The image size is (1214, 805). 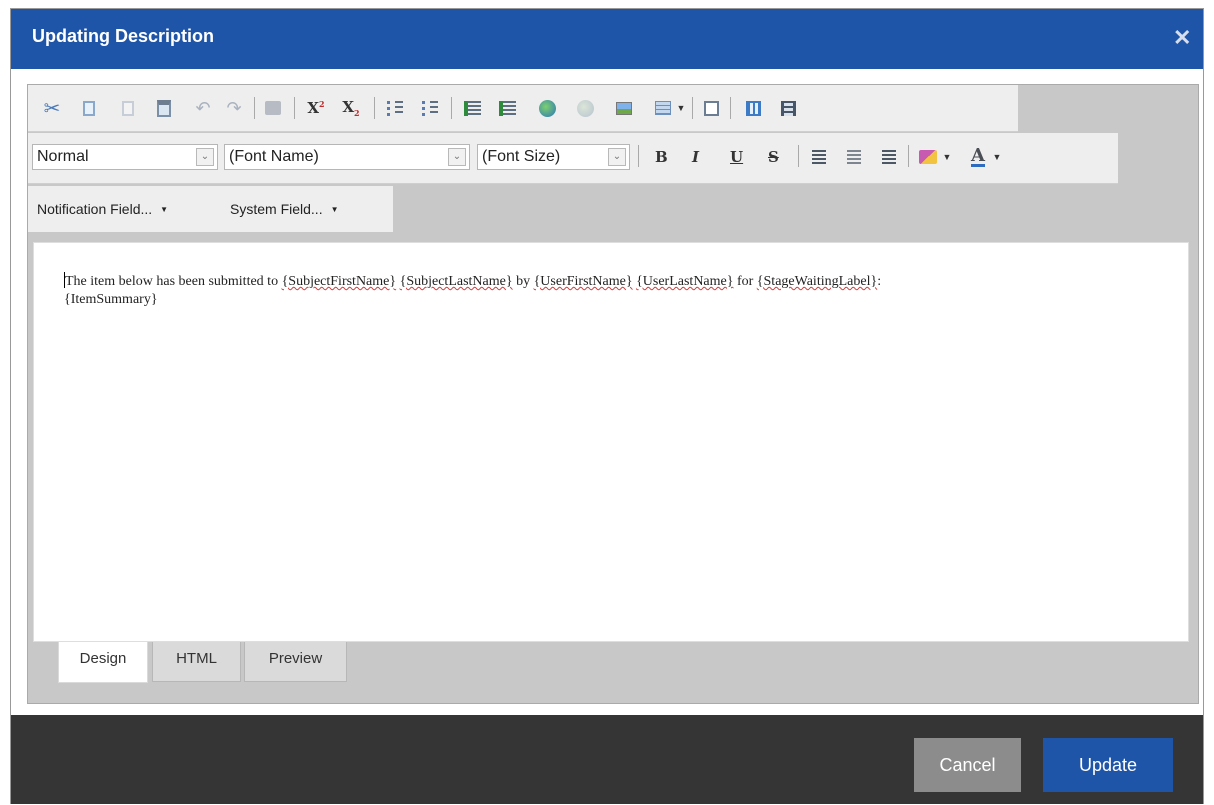 I want to click on undo-icon: ↶, so click(x=203, y=108).